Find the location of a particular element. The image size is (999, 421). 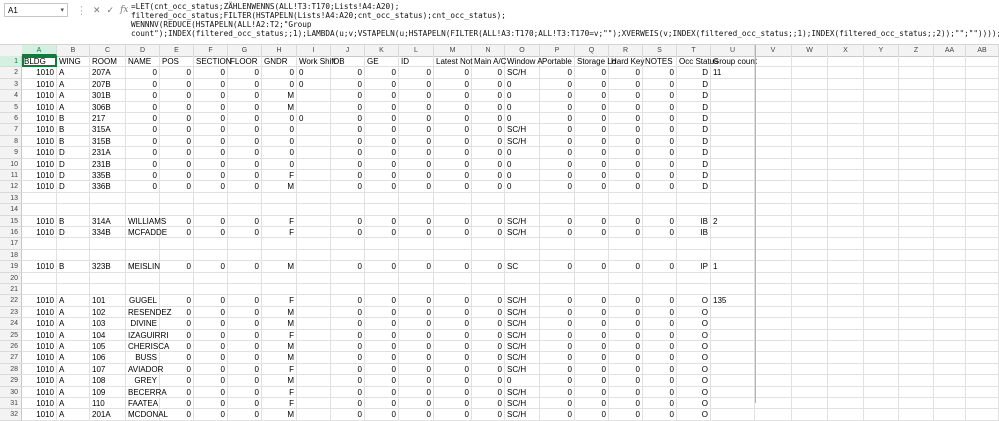

row-number: 3 is located at coordinates (11, 84).